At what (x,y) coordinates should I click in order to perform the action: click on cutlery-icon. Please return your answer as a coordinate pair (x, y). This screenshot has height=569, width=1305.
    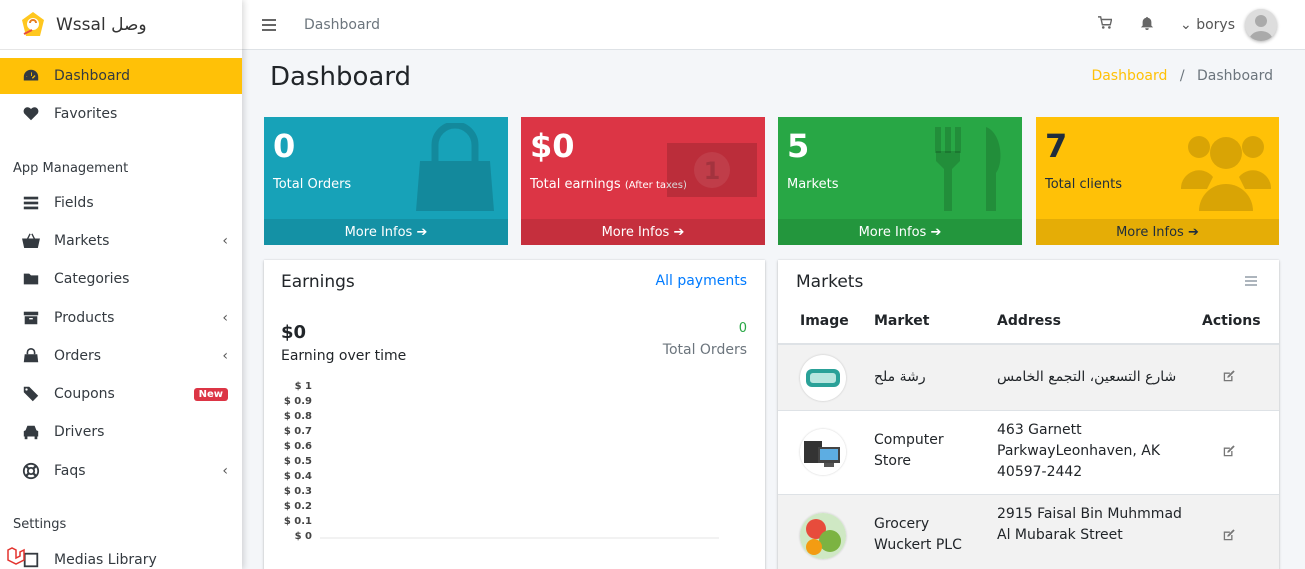
    Looking at the image, I should click on (969, 168).